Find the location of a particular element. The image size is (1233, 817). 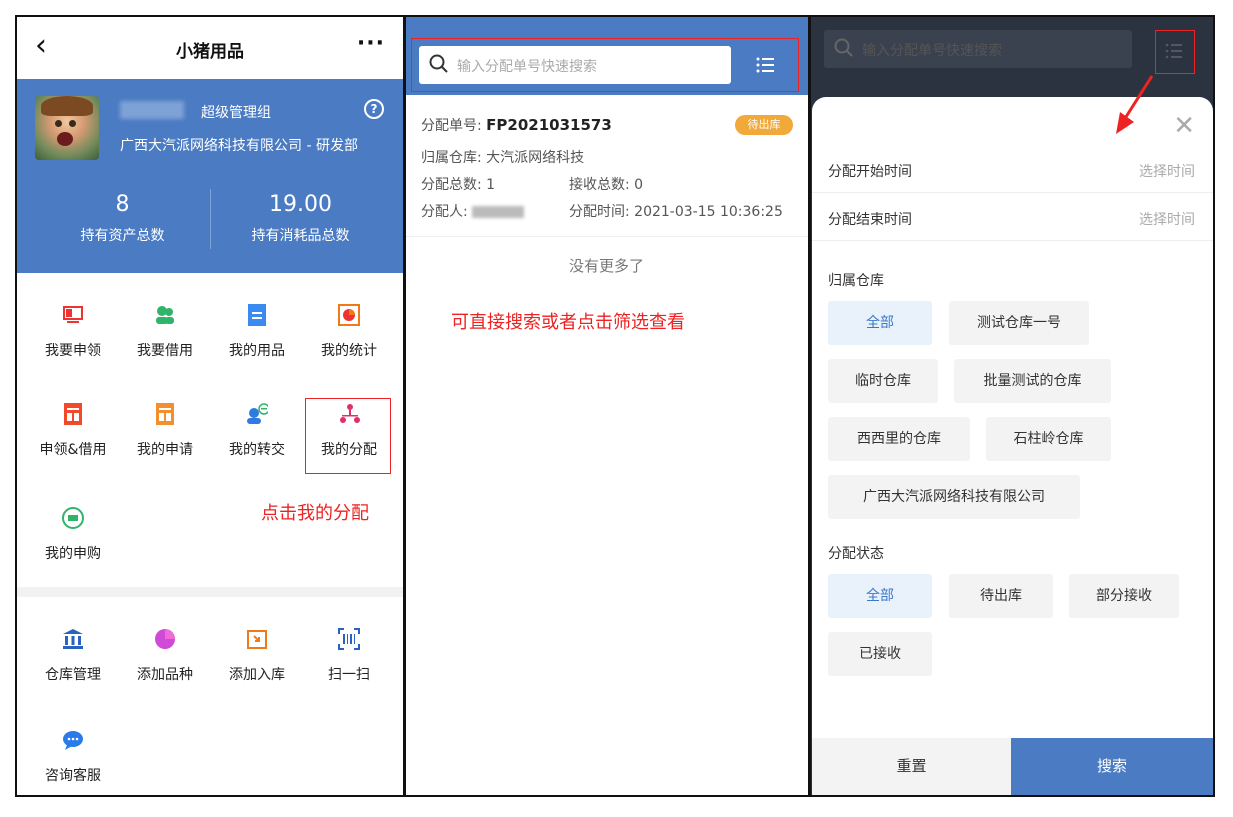

search-bar: 输入分配单号快速搜索 is located at coordinates (606, 56).